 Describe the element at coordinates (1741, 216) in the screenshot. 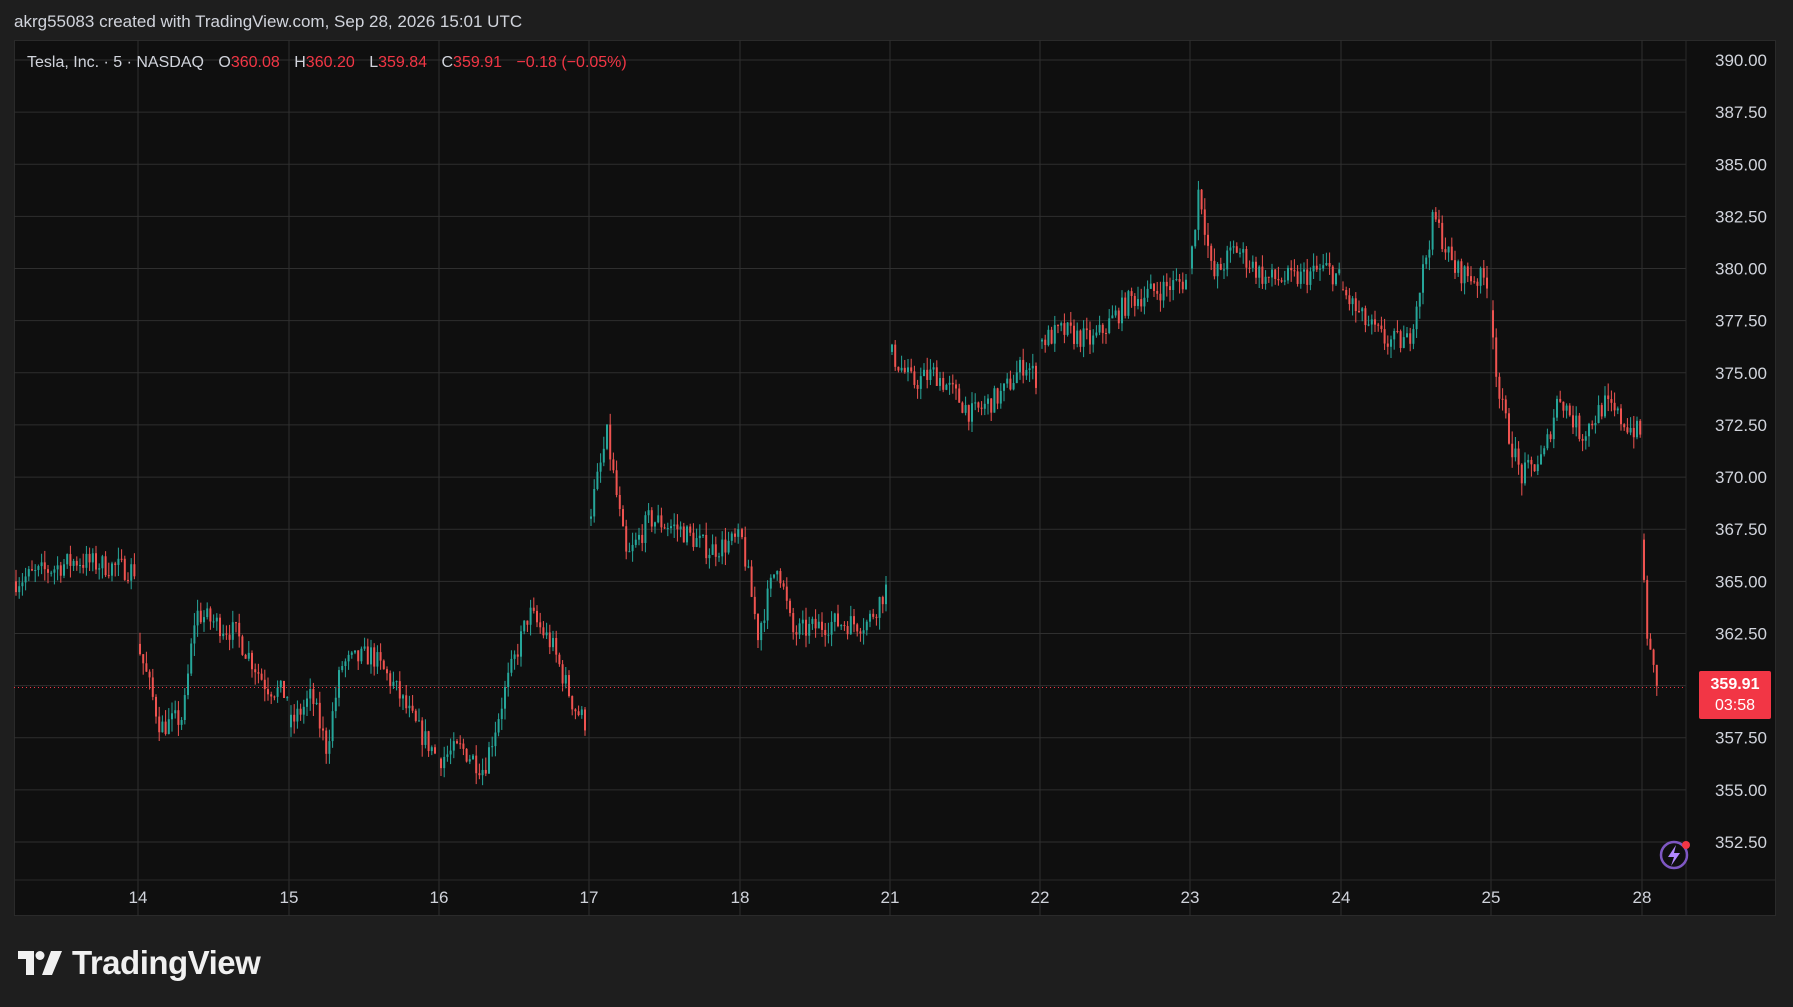

I see `y-tick-label: 382.50` at that location.